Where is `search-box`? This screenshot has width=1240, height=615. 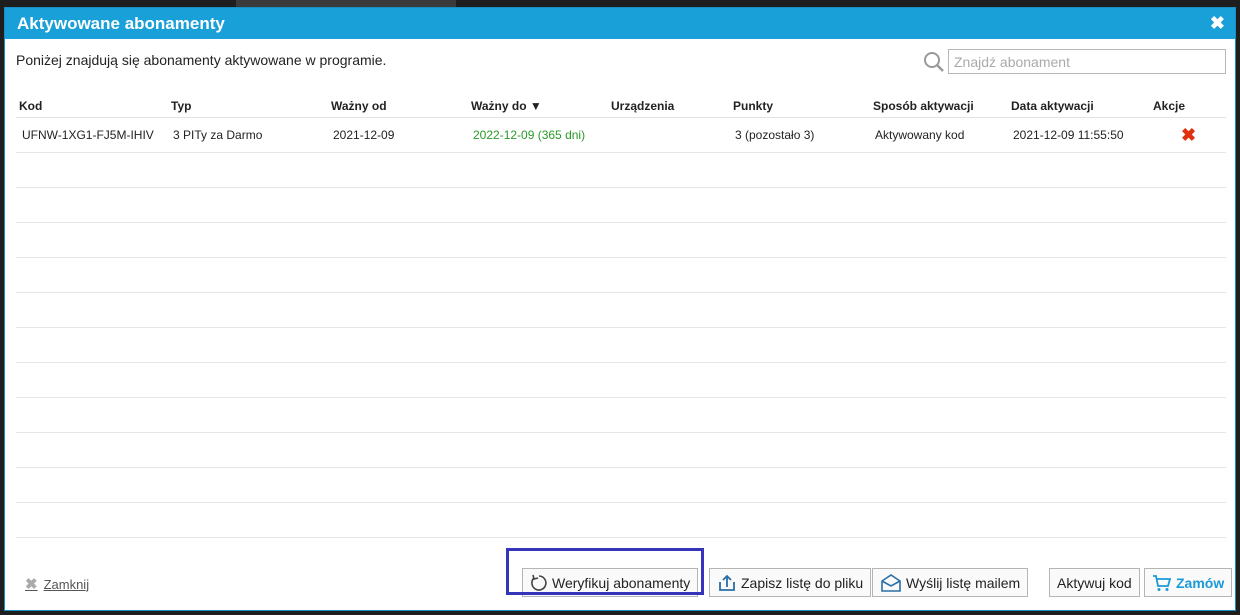
search-box is located at coordinates (1074, 61).